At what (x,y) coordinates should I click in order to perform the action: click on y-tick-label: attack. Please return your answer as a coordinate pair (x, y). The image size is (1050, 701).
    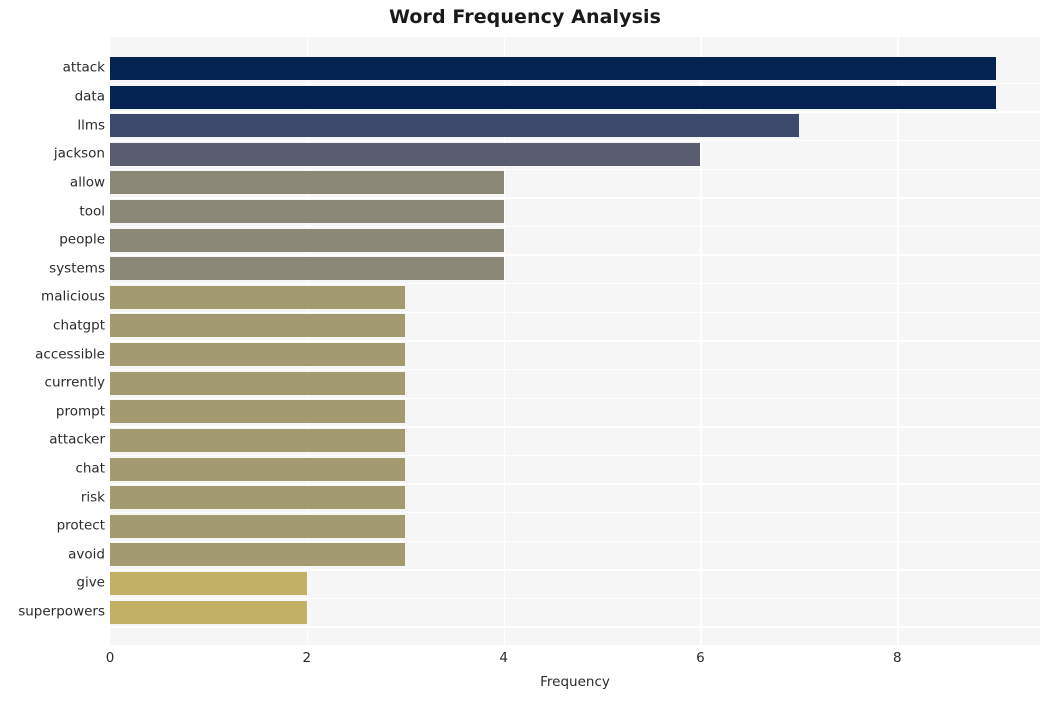
    Looking at the image, I should click on (83, 67).